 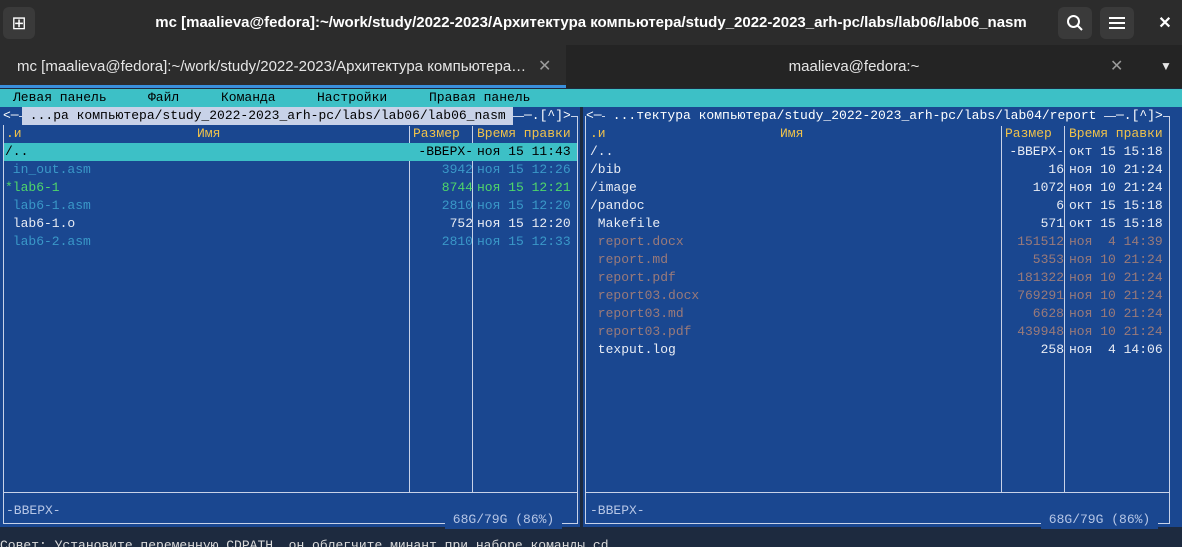 I want to click on file-row: *lab6-1 8744 ноя 15 12:21, so click(x=290, y=188).